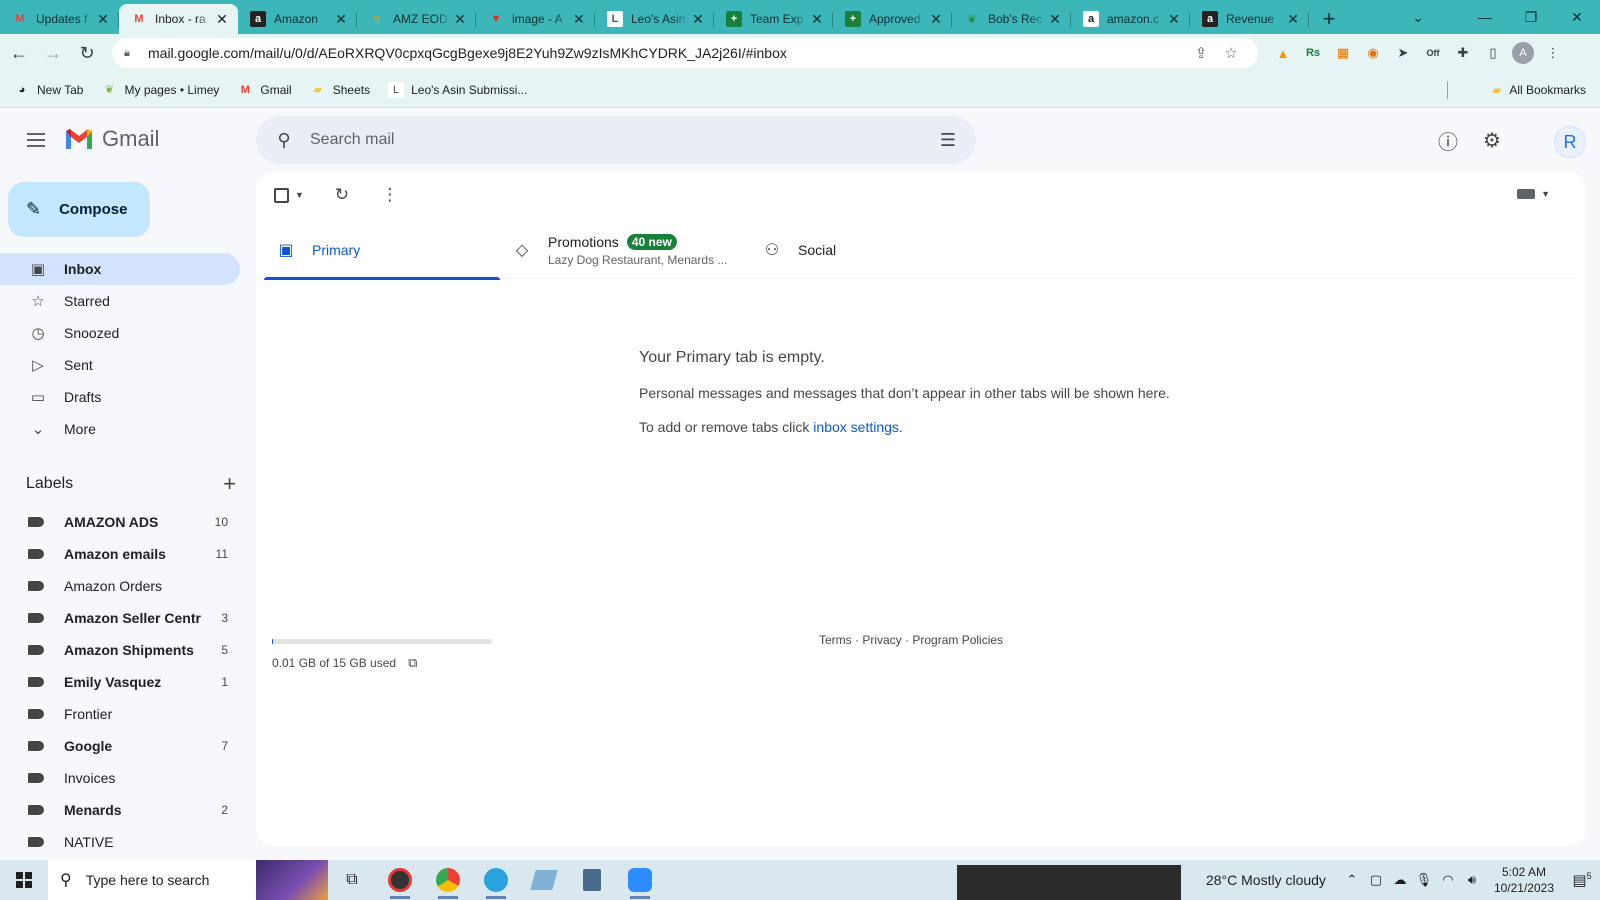 This screenshot has width=1600, height=900. What do you see at coordinates (640, 880) in the screenshot?
I see `app-icon-zoom` at bounding box center [640, 880].